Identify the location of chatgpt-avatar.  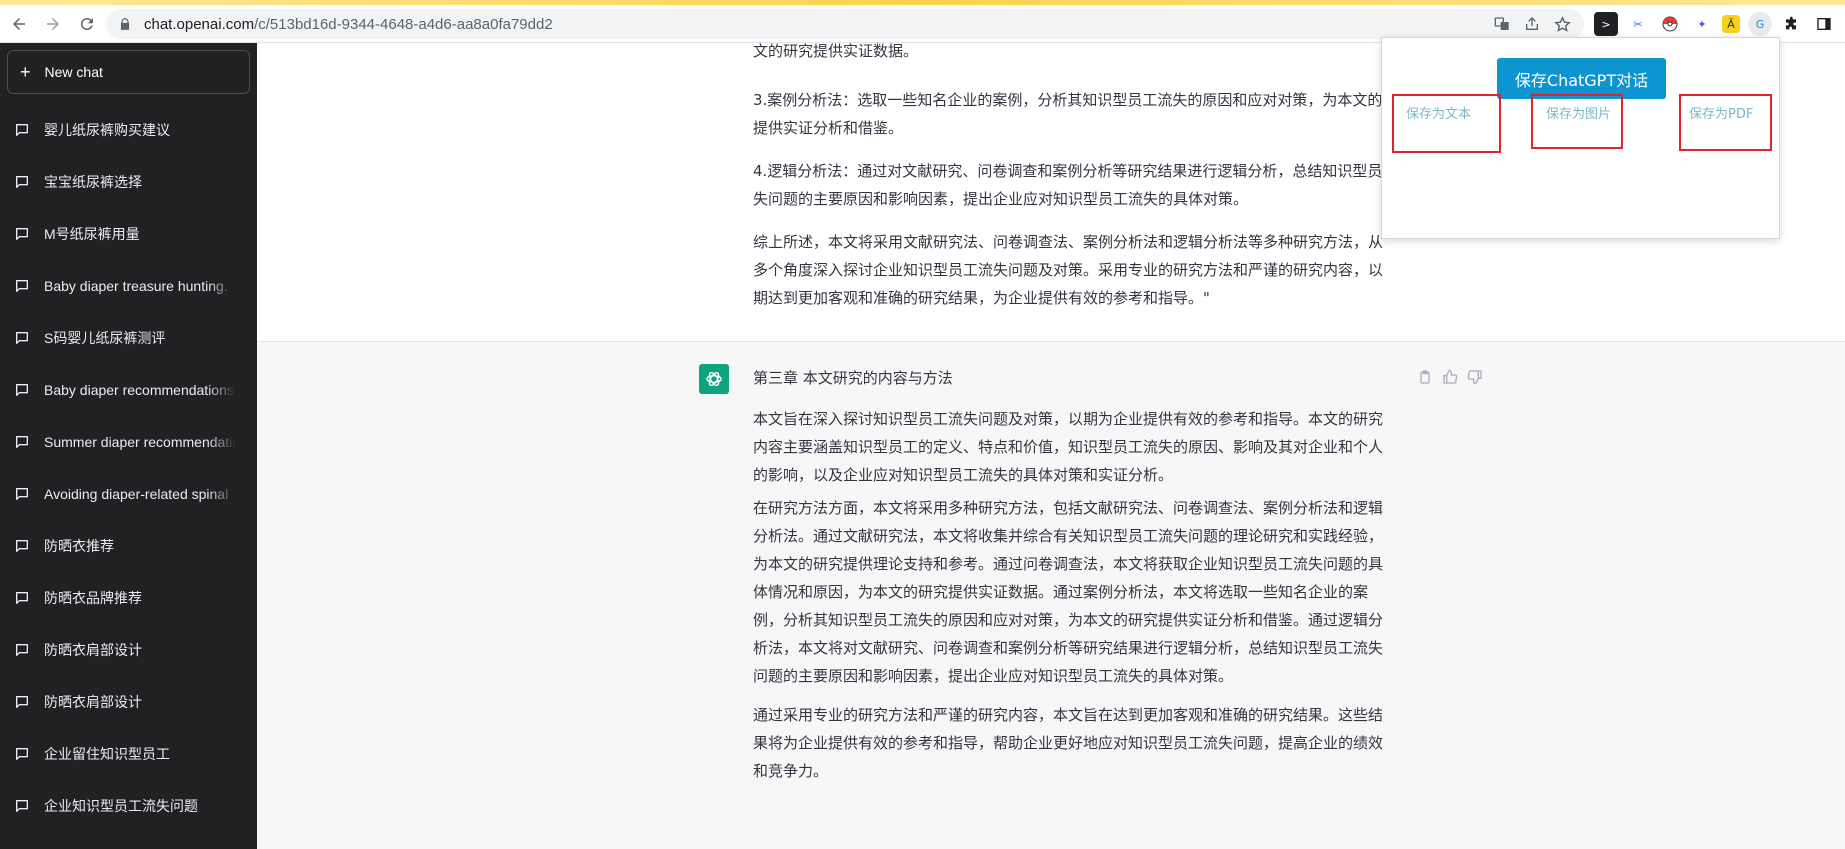
(714, 379).